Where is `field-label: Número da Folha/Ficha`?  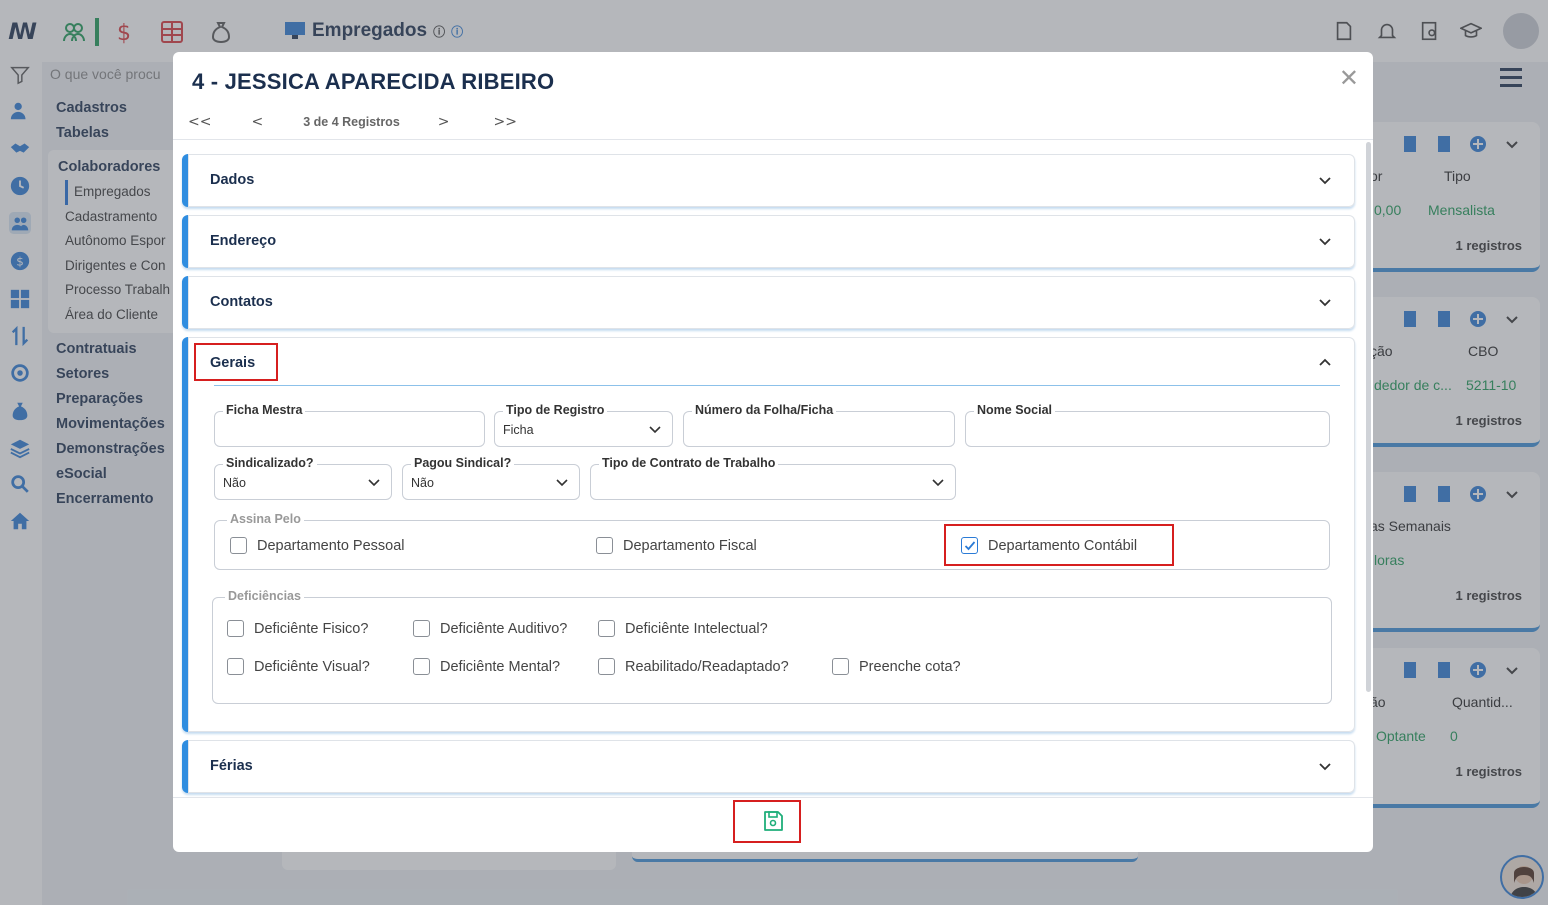 field-label: Número da Folha/Ficha is located at coordinates (764, 410).